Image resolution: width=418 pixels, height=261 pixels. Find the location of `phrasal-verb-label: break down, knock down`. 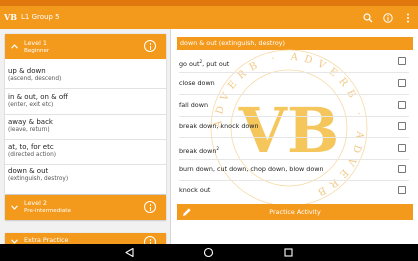

phrasal-verb-label: break down, knock down is located at coordinates (219, 126).